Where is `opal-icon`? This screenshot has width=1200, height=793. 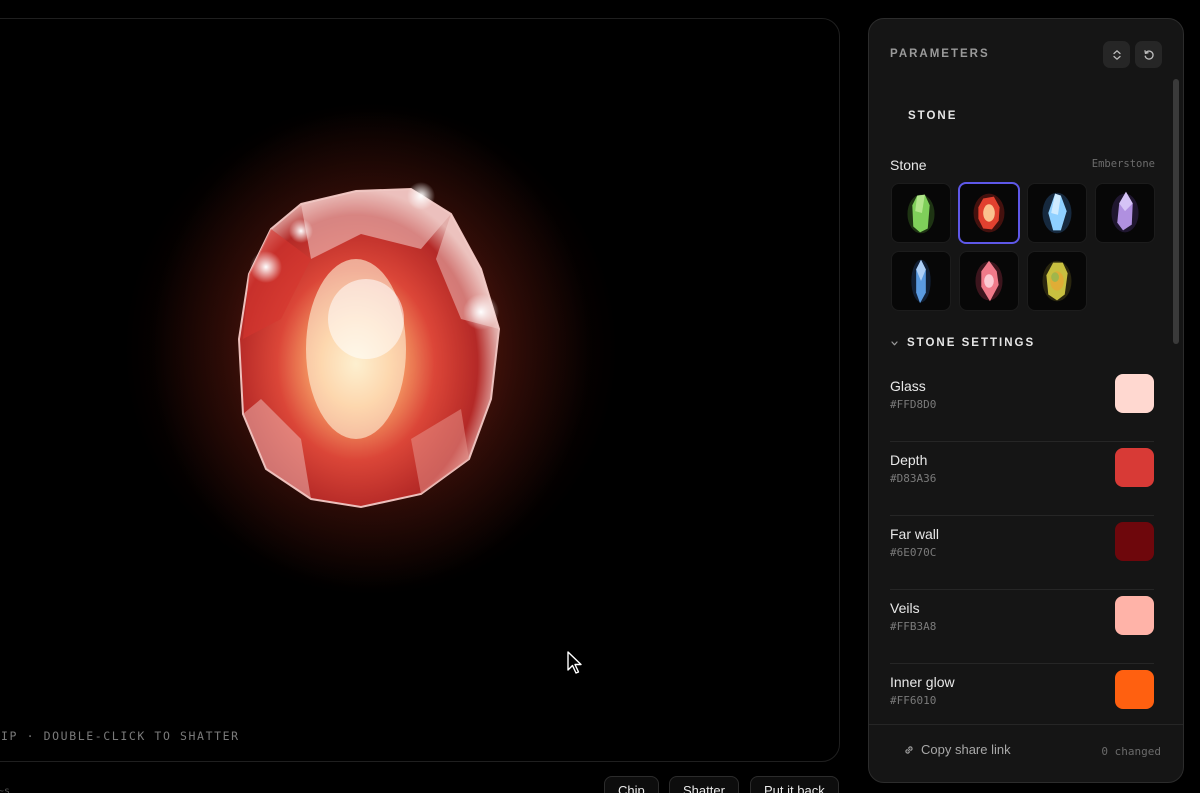 opal-icon is located at coordinates (1057, 281).